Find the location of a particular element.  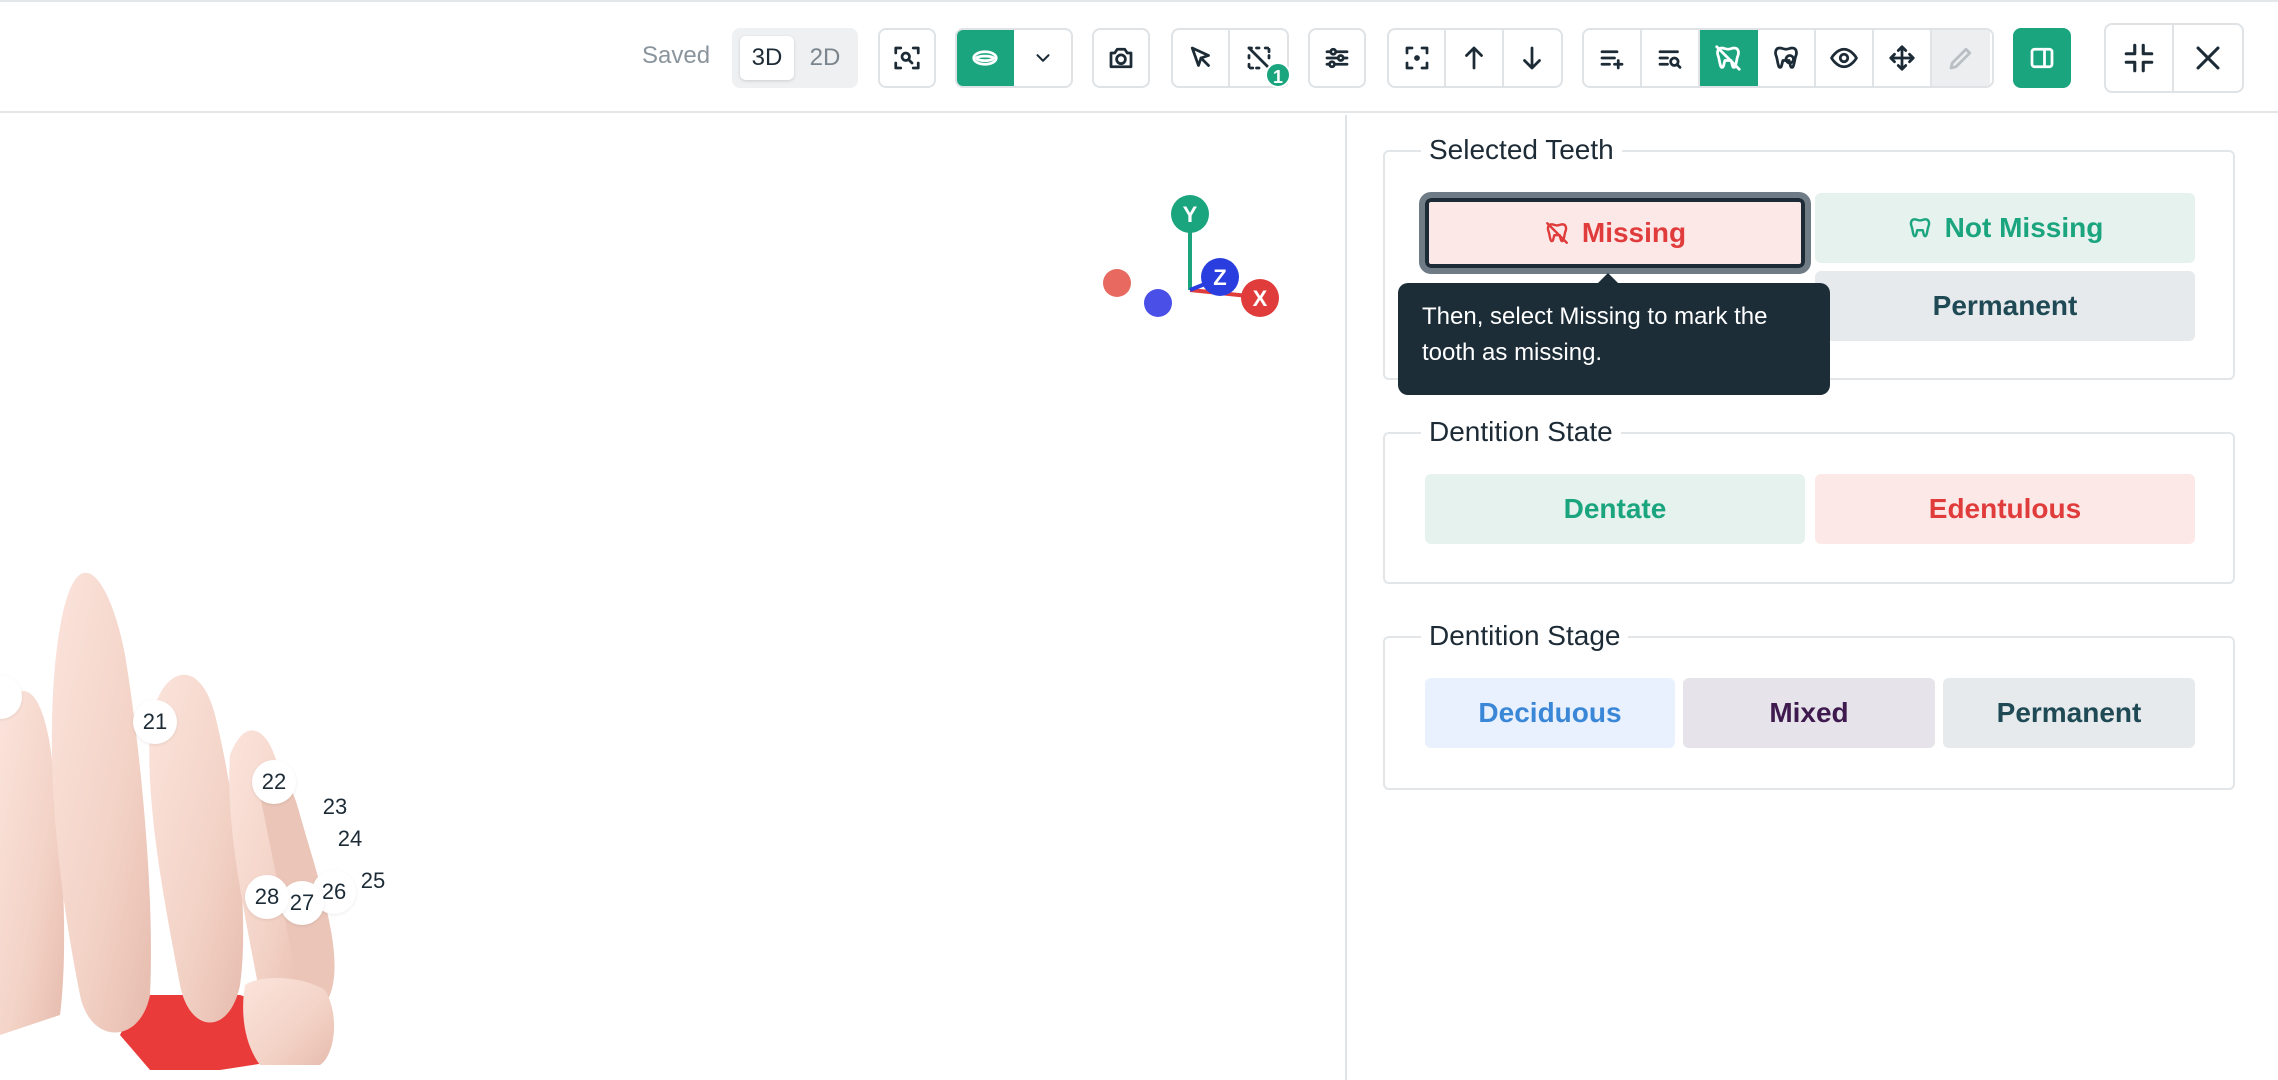

tooth-icon is located at coordinates (1919, 228).